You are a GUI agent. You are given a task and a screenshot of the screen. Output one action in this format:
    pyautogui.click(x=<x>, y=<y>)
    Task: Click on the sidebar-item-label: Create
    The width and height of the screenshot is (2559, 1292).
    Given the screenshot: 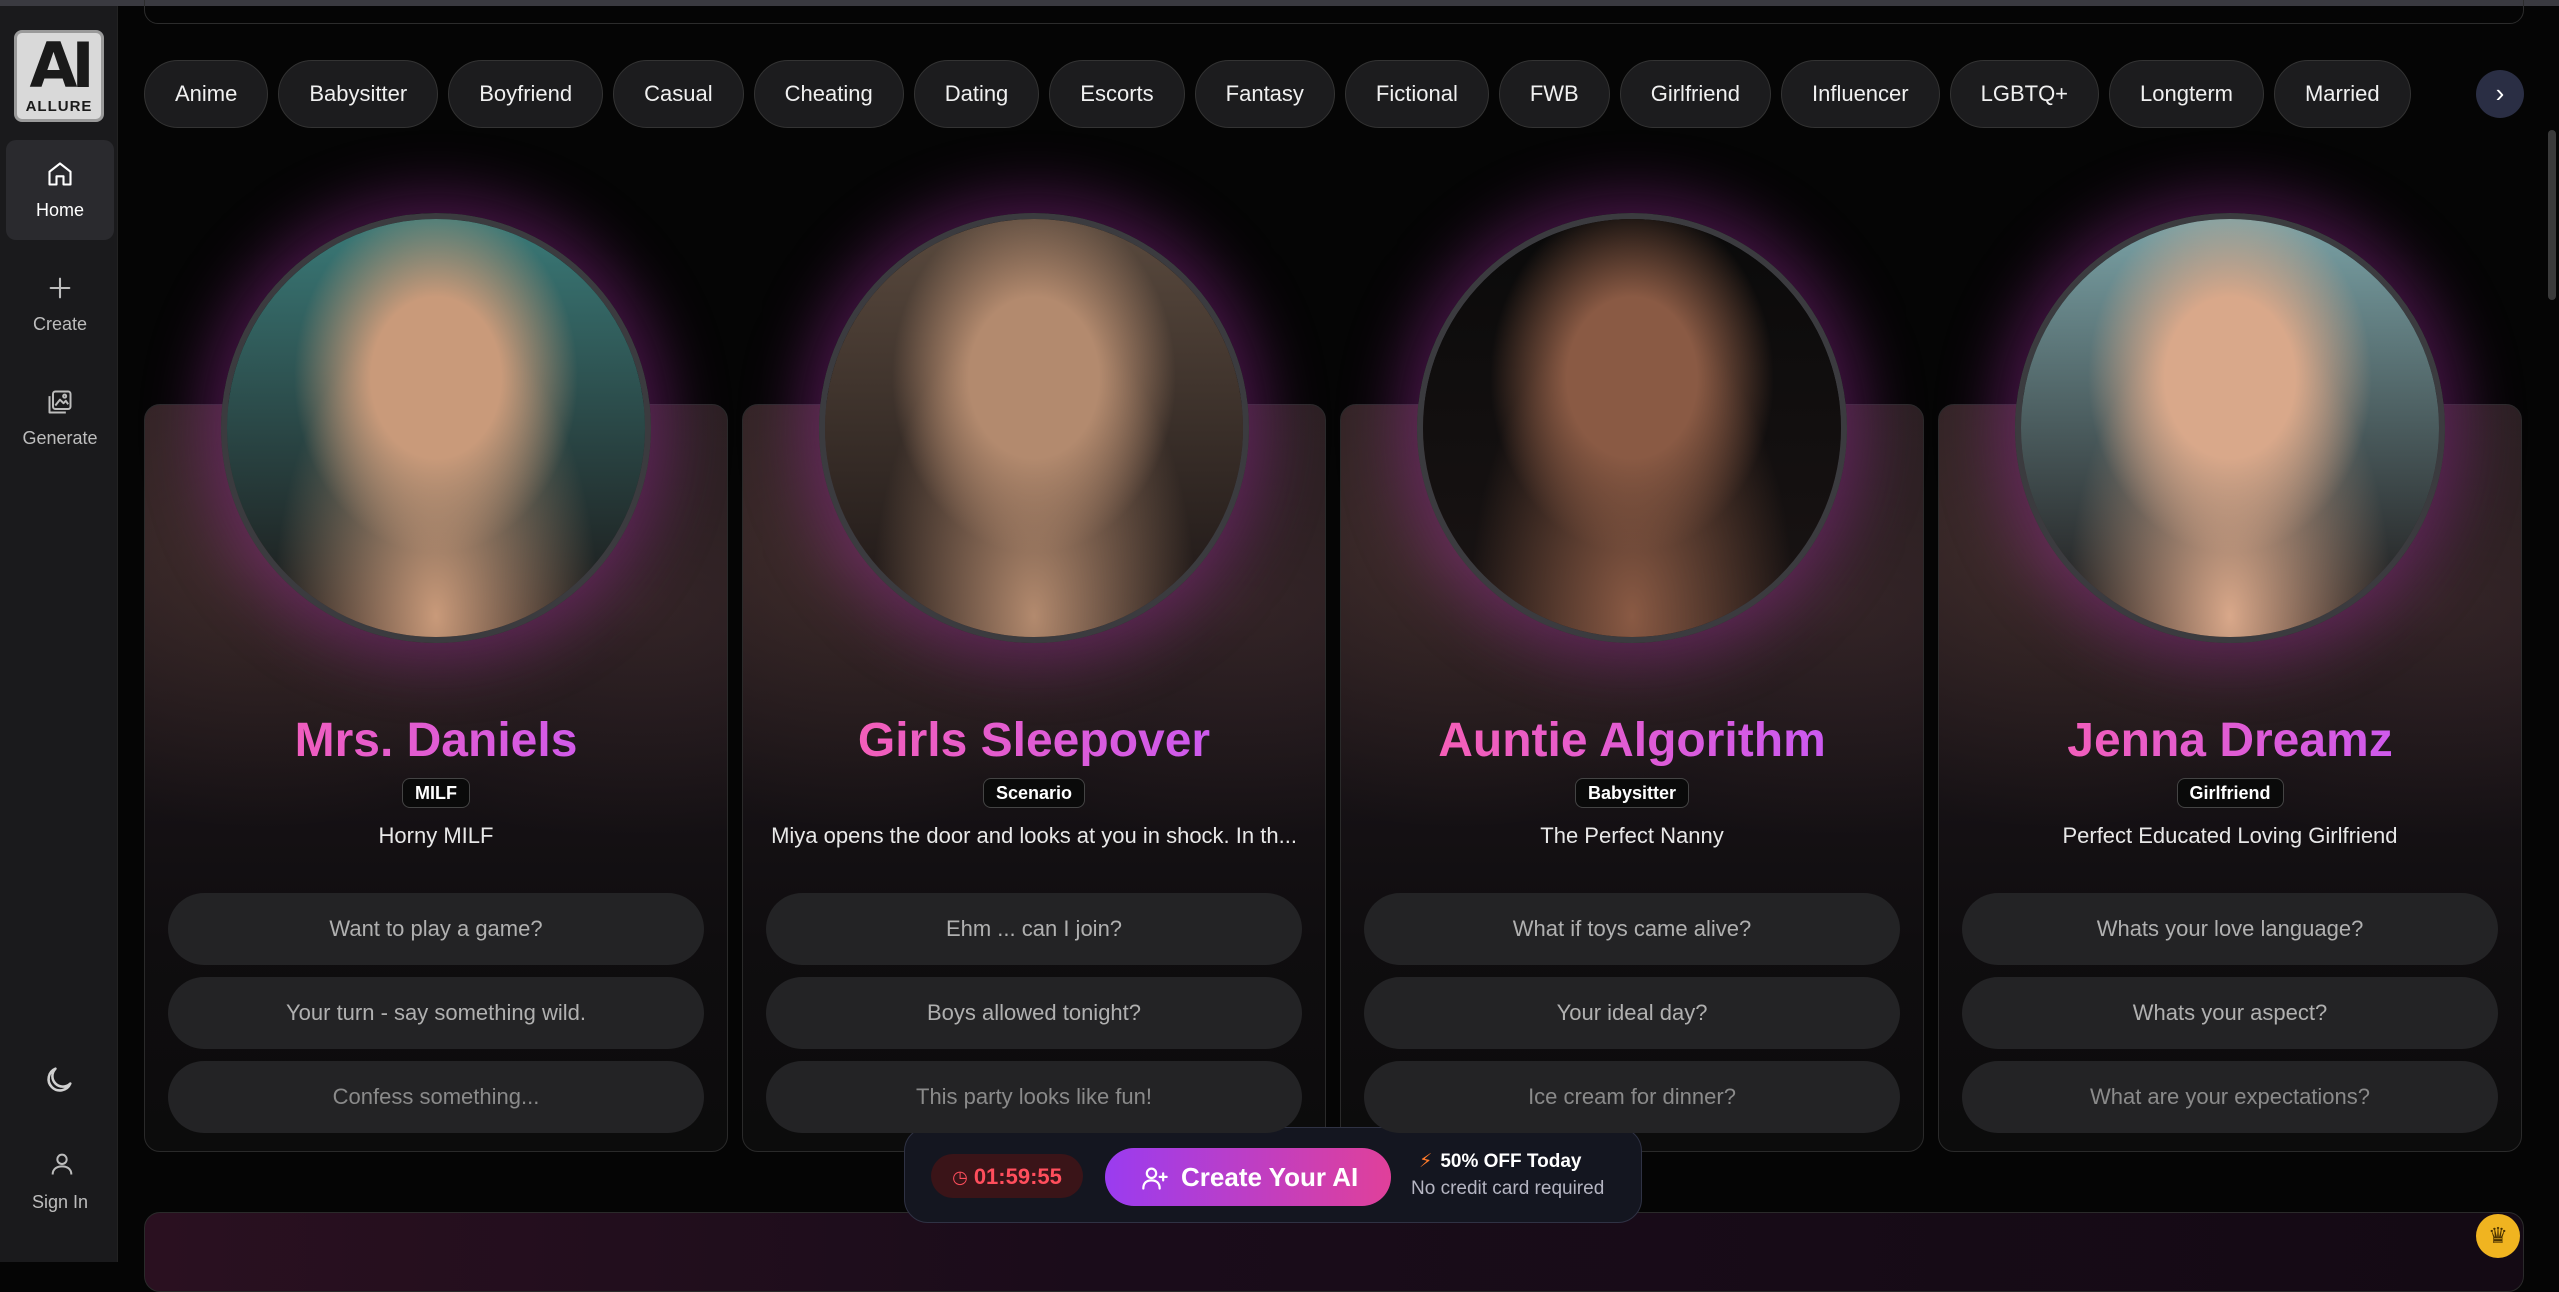 What is the action you would take?
    pyautogui.click(x=60, y=324)
    